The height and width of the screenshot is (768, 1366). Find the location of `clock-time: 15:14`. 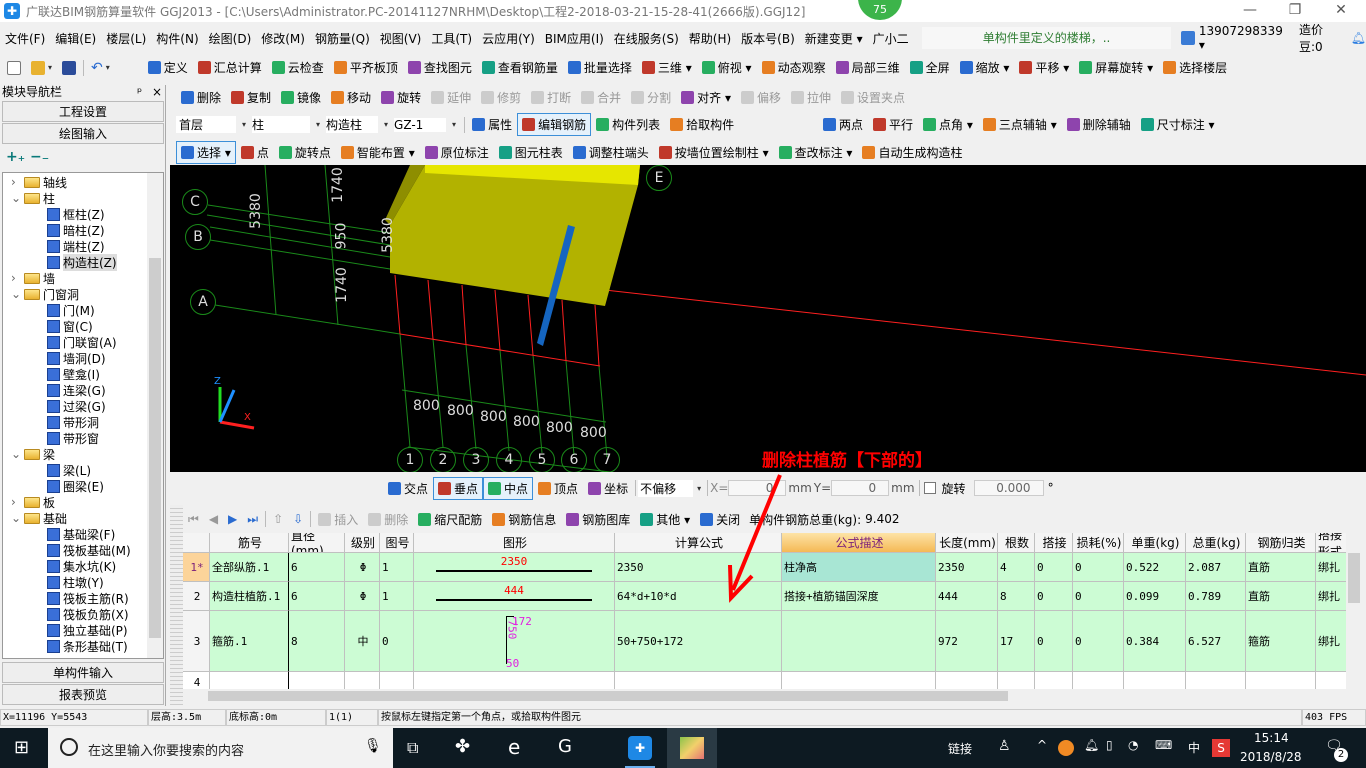

clock-time: 15:14 is located at coordinates (1271, 738).